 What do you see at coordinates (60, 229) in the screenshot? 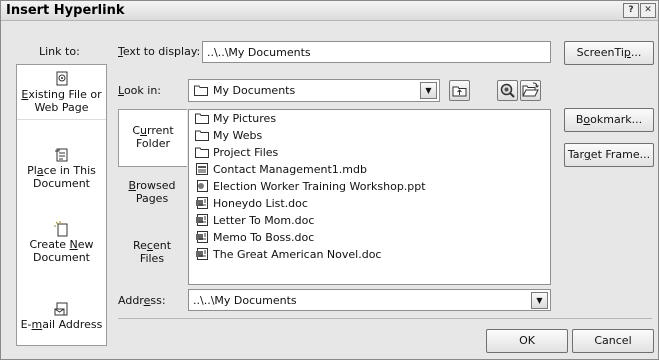
I see `create-new-document-icon` at bounding box center [60, 229].